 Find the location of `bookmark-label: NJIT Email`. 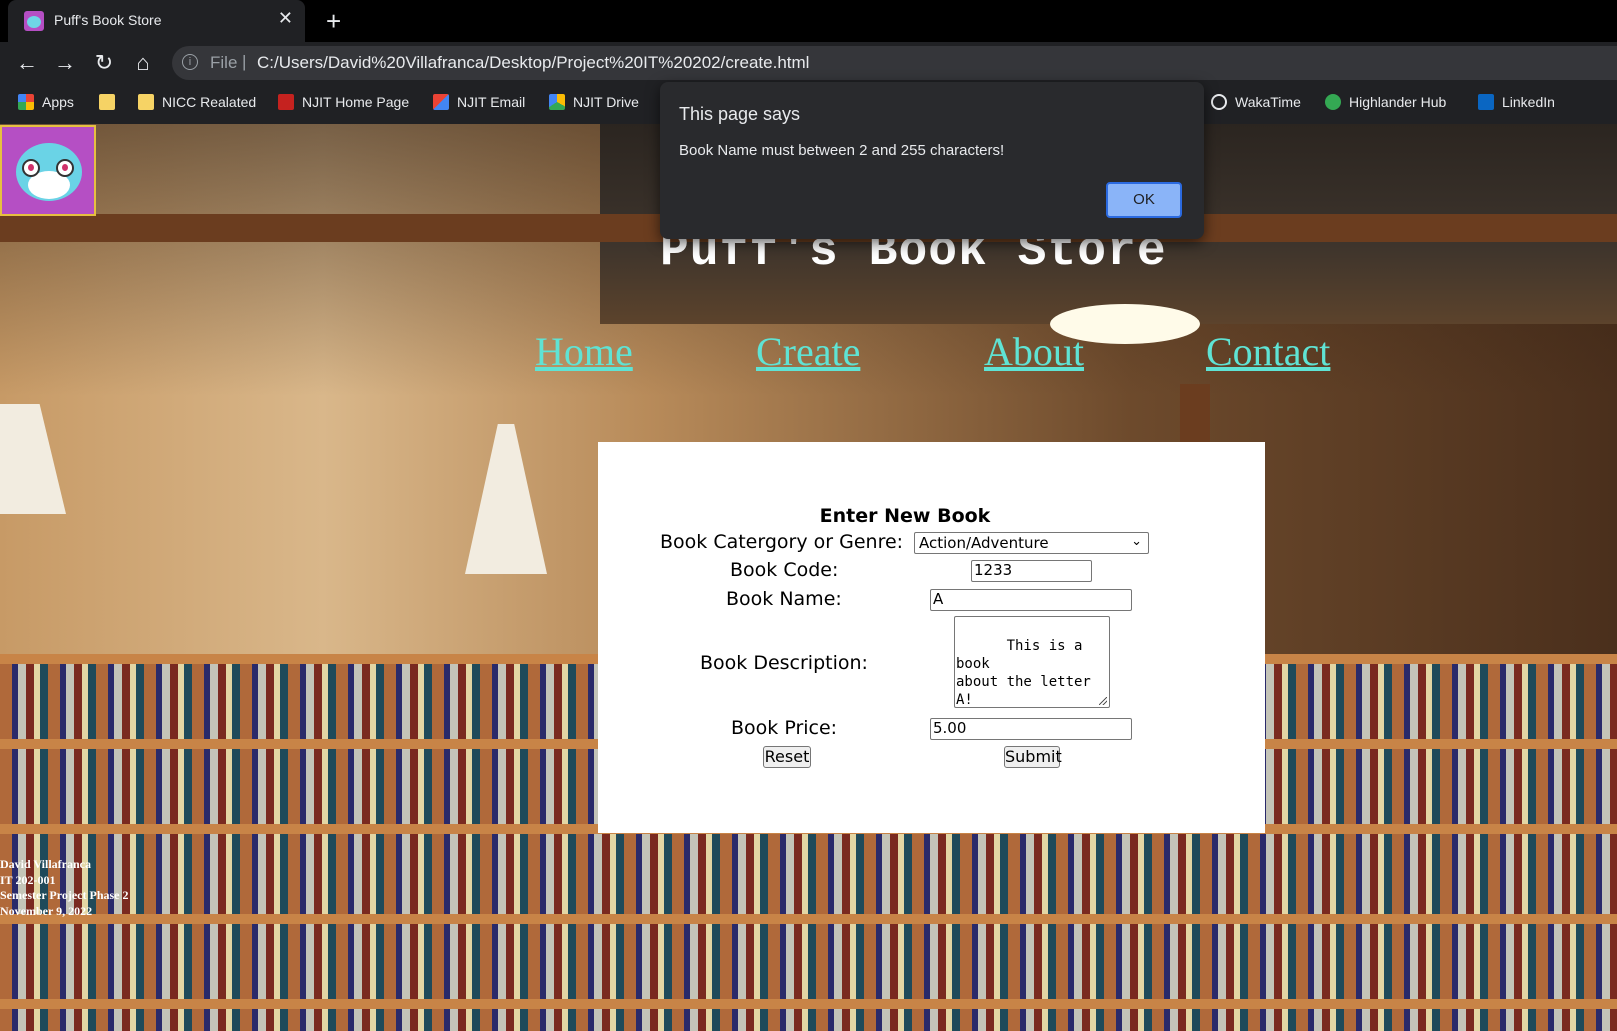

bookmark-label: NJIT Email is located at coordinates (491, 102).